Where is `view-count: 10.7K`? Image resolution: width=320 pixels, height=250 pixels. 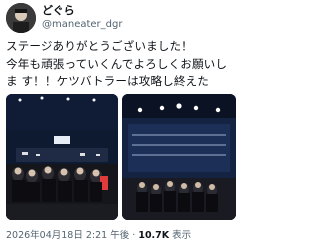 view-count: 10.7K is located at coordinates (154, 235).